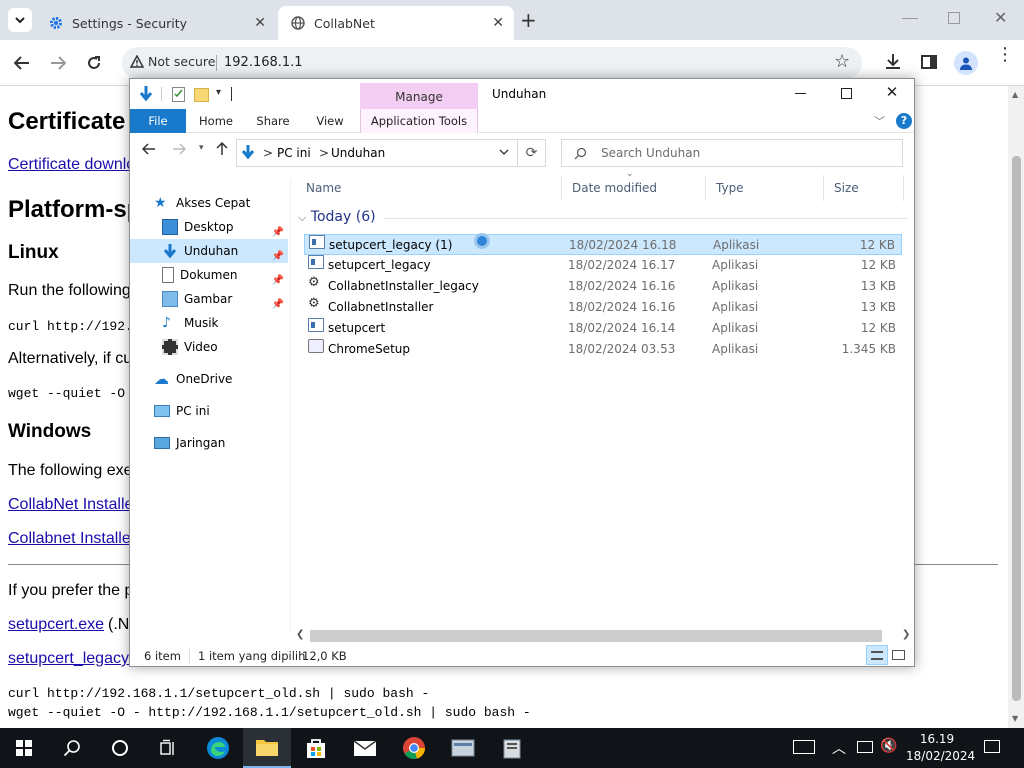 The image size is (1024, 768). I want to click on address-dropdown-icon, so click(504, 152).